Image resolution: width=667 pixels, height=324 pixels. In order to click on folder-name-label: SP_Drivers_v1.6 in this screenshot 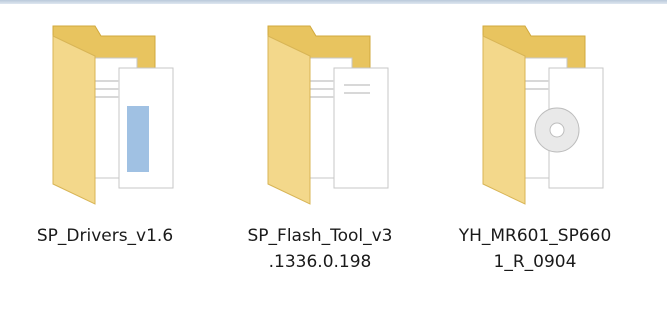, I will do `click(105, 236)`.